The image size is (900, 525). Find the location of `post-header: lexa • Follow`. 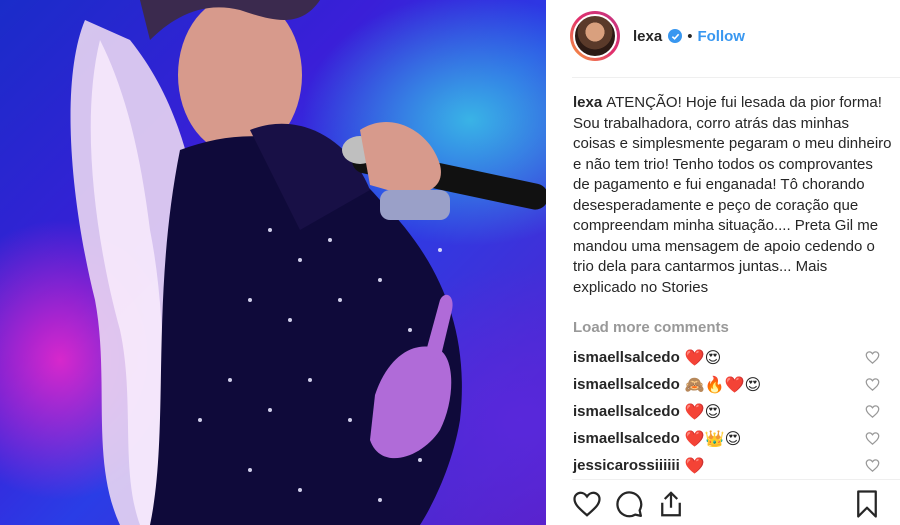

post-header: lexa • Follow is located at coordinates (723, 36).